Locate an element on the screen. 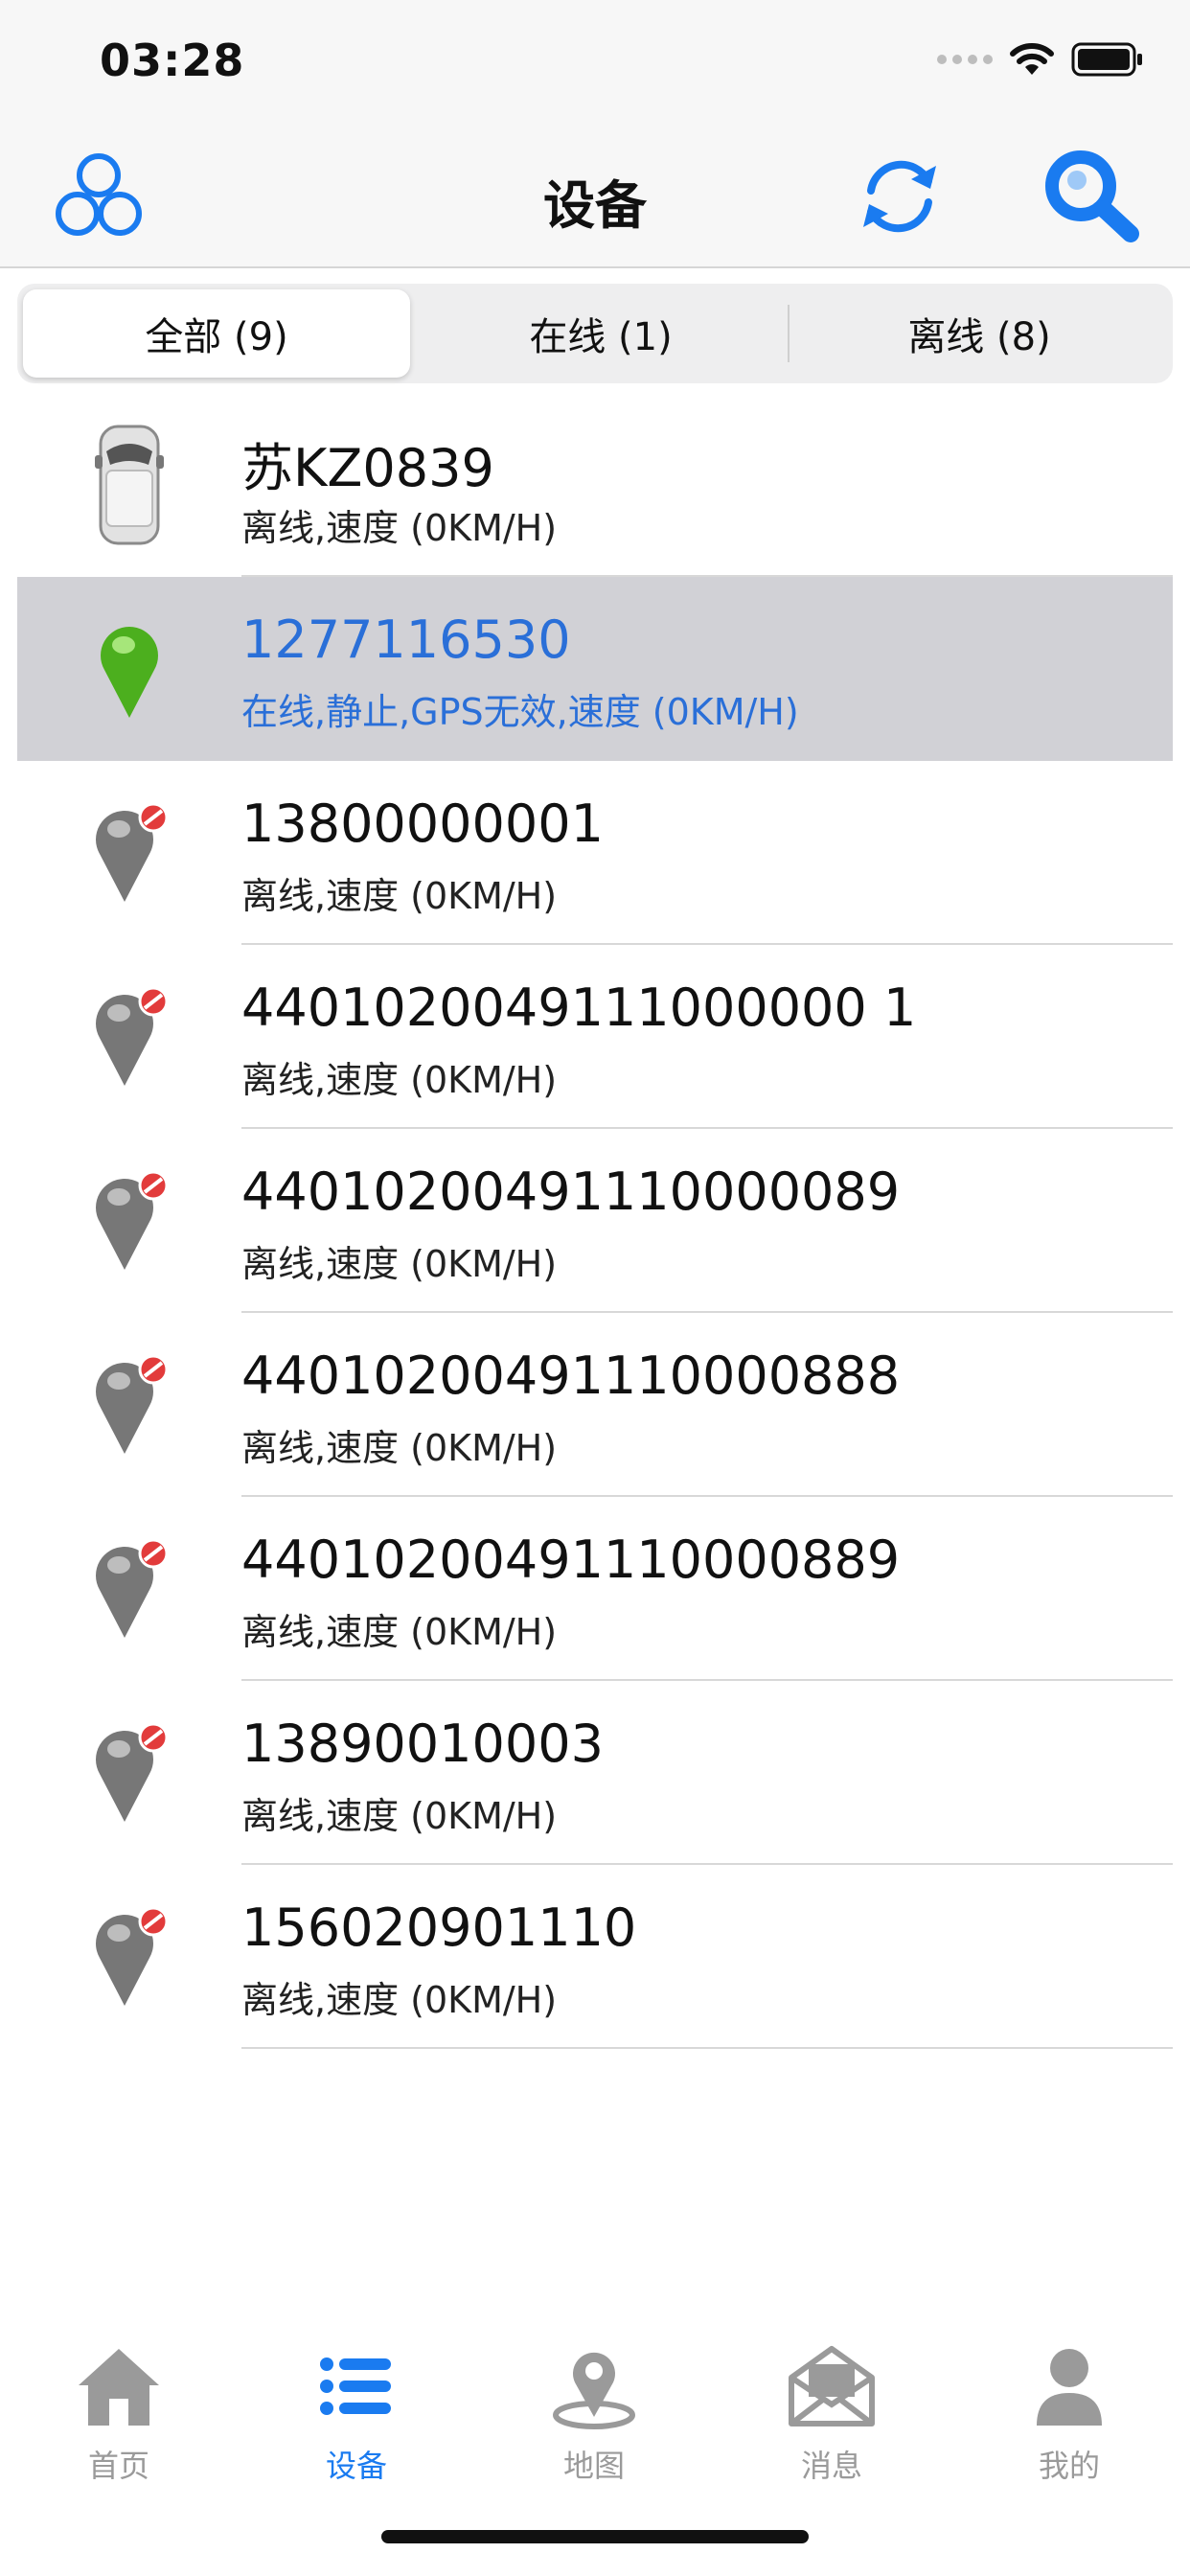 The image size is (1190, 2576). nav-bar: 设备 is located at coordinates (595, 196).